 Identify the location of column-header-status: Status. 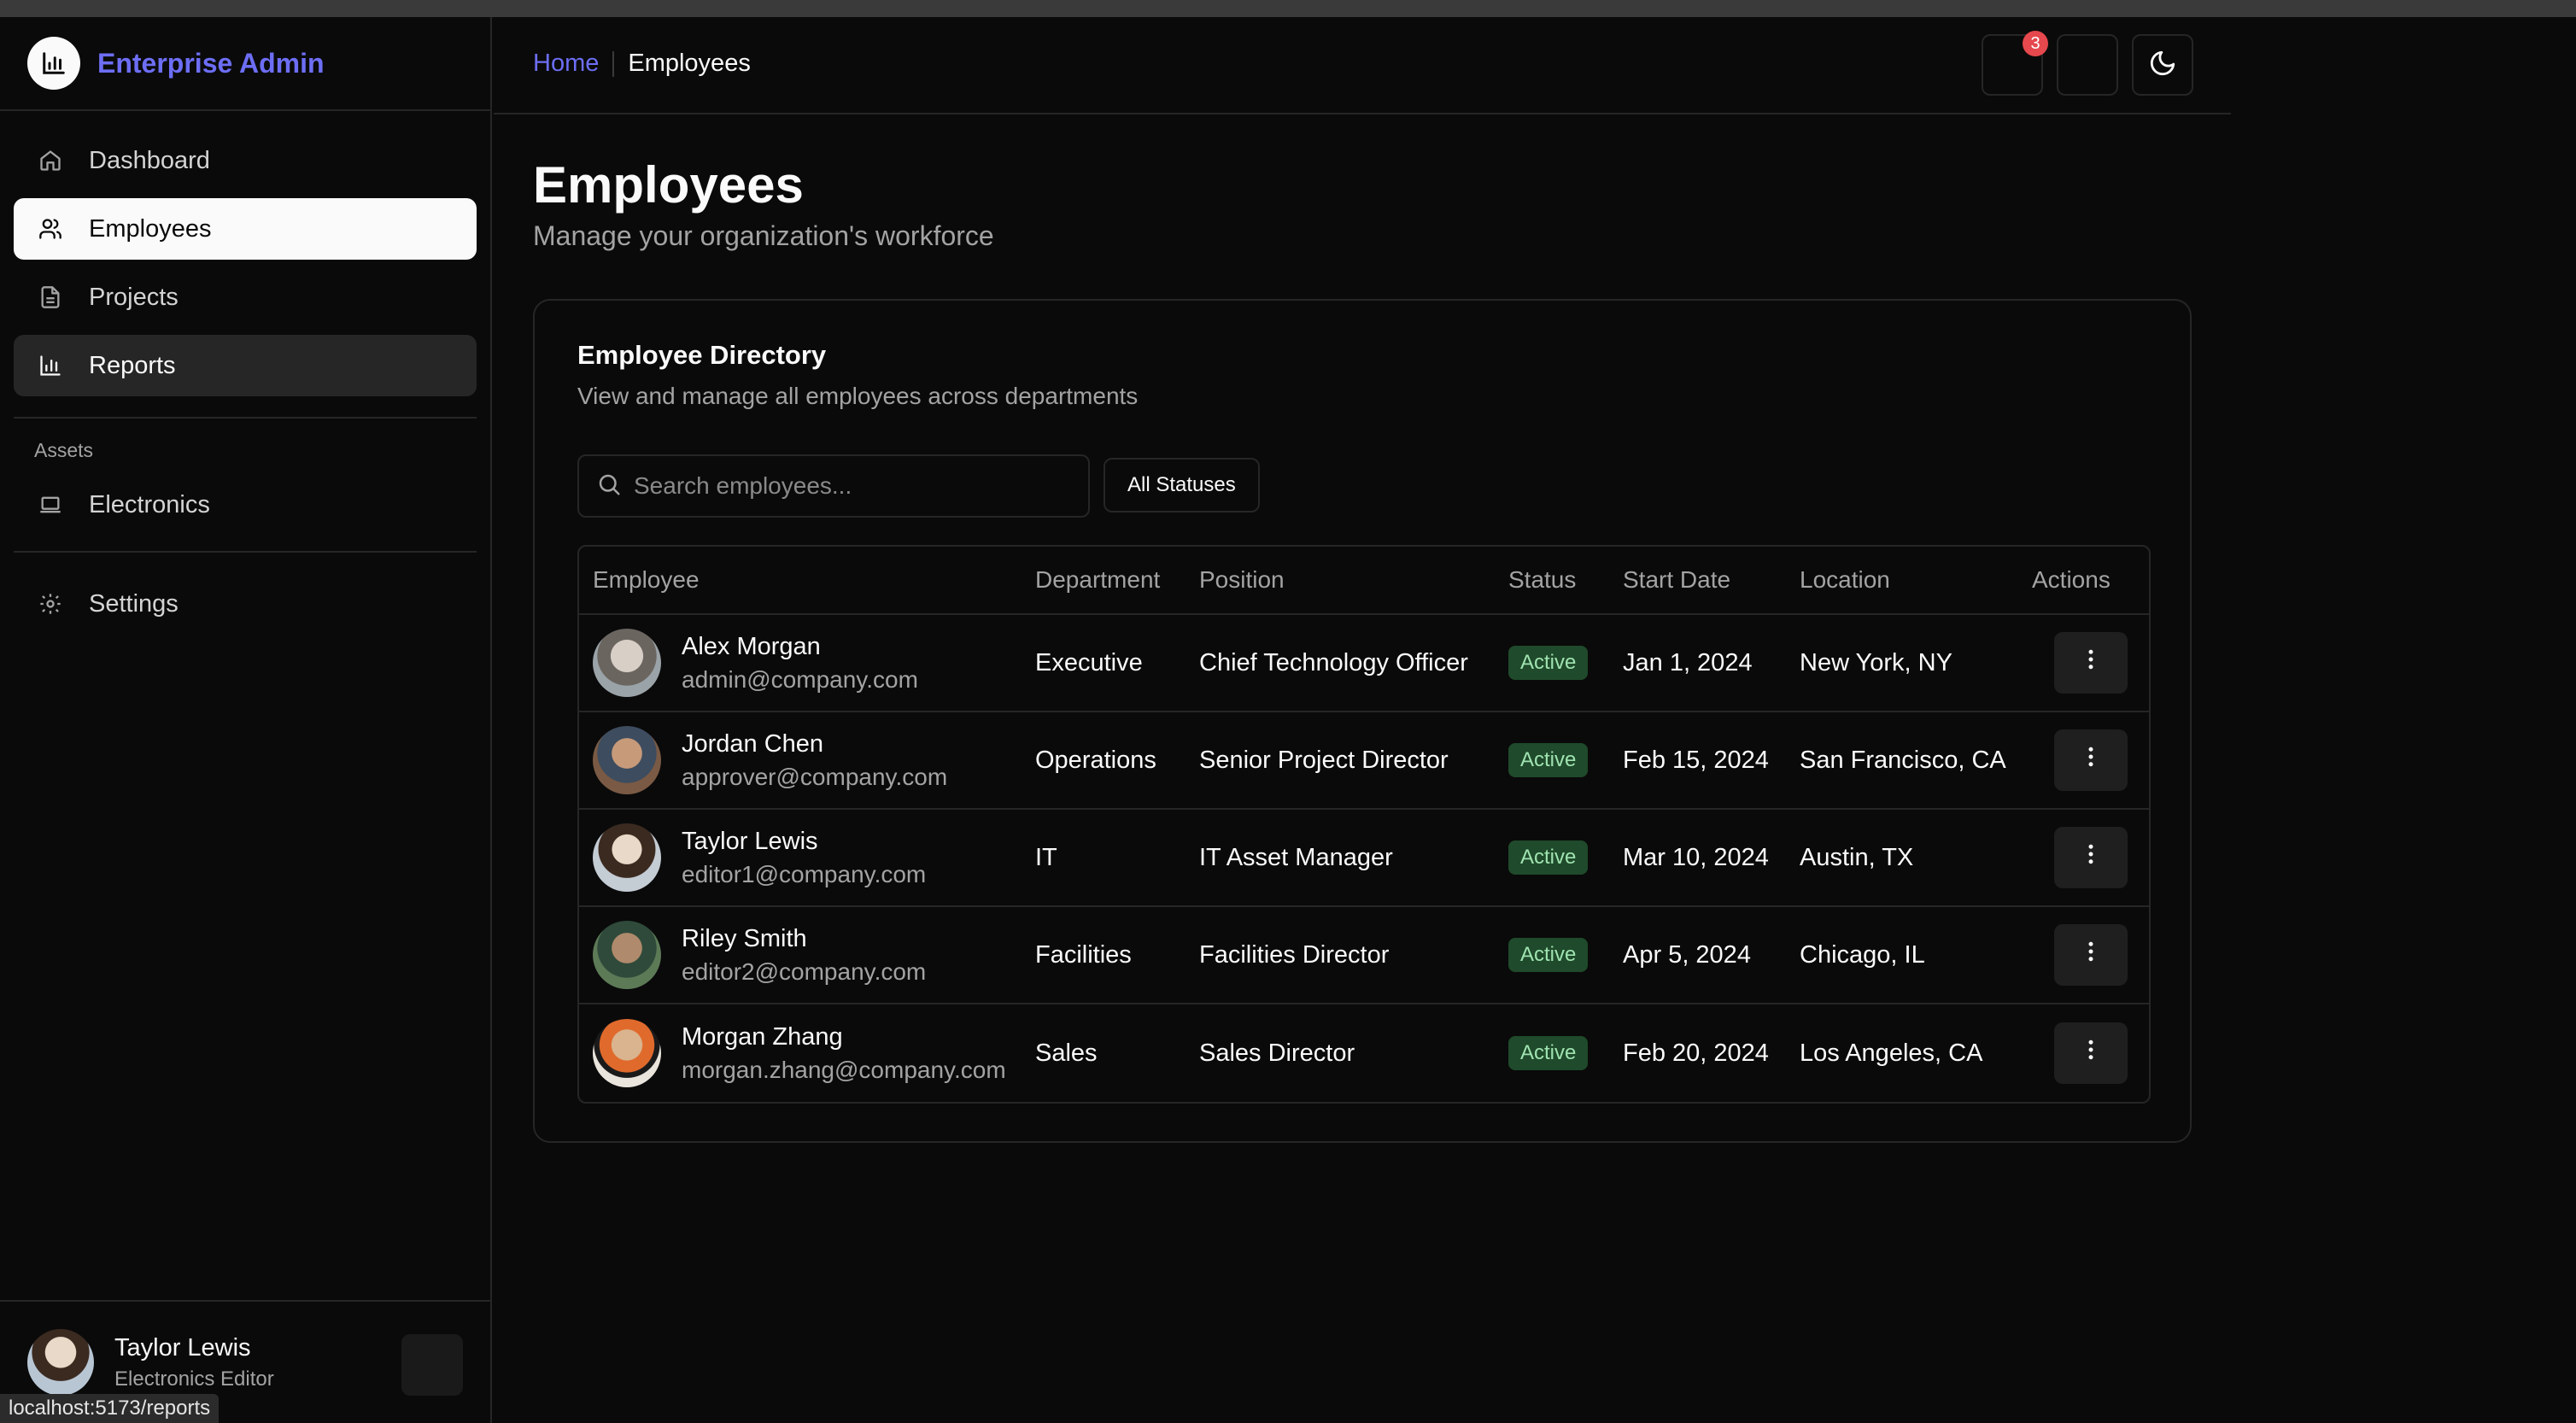
(1565, 580).